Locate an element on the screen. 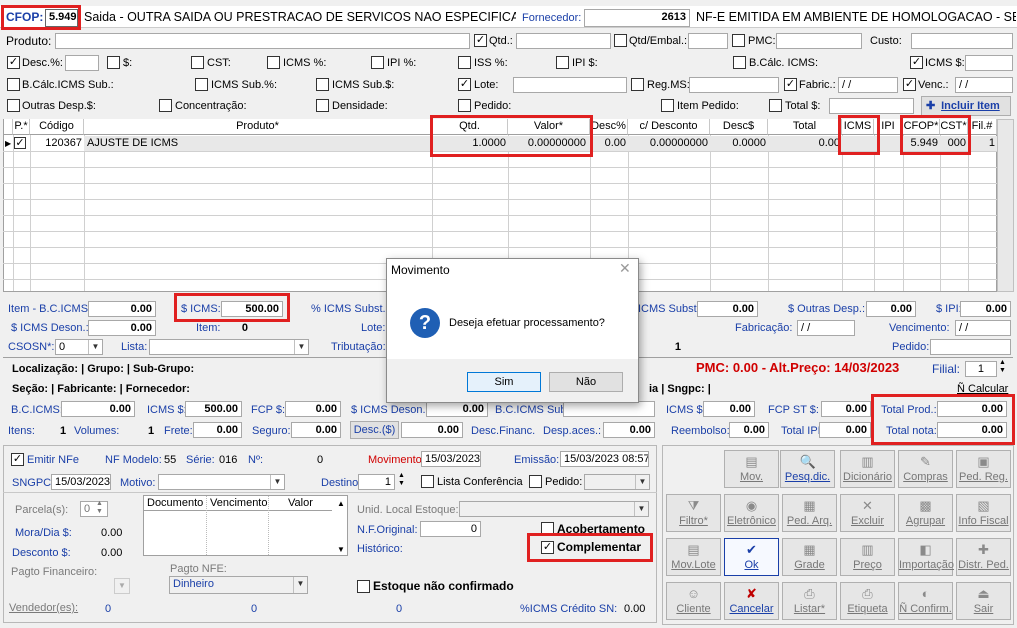  toolbar-button-etiqueta: ⎙ Etiqueta is located at coordinates (867, 601).